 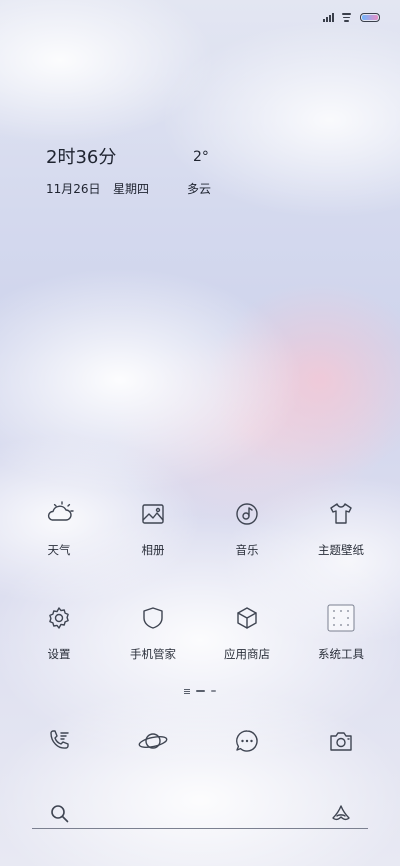 What do you see at coordinates (59, 741) in the screenshot?
I see `phone-icon` at bounding box center [59, 741].